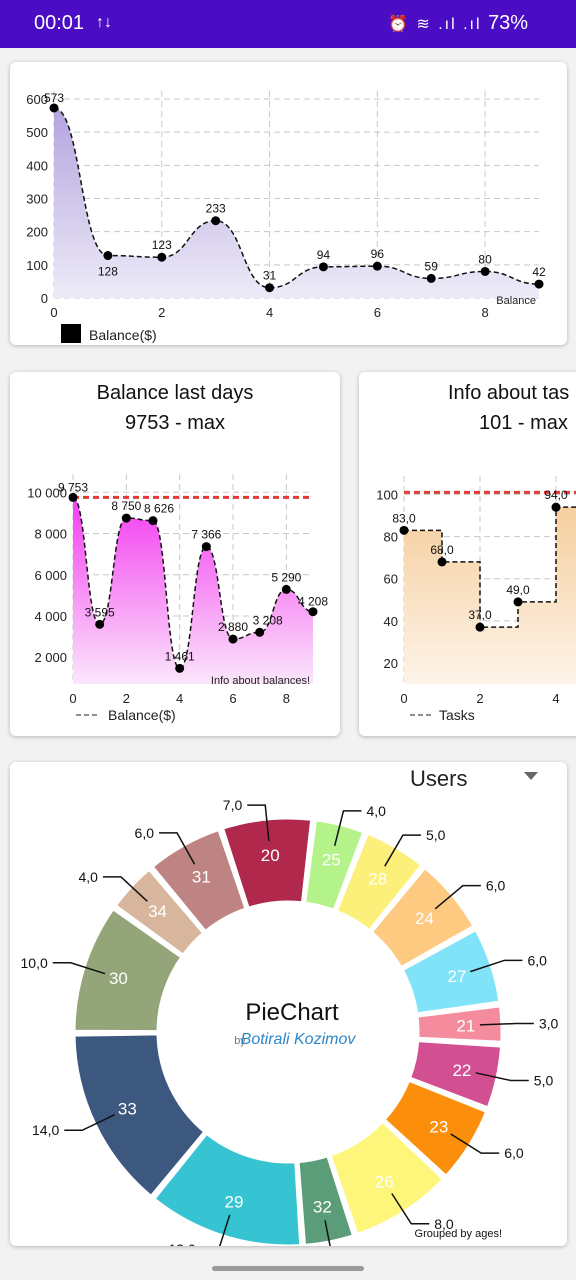 This screenshot has height=1280, width=576. I want to click on y-tick-label: 200, so click(37, 232).